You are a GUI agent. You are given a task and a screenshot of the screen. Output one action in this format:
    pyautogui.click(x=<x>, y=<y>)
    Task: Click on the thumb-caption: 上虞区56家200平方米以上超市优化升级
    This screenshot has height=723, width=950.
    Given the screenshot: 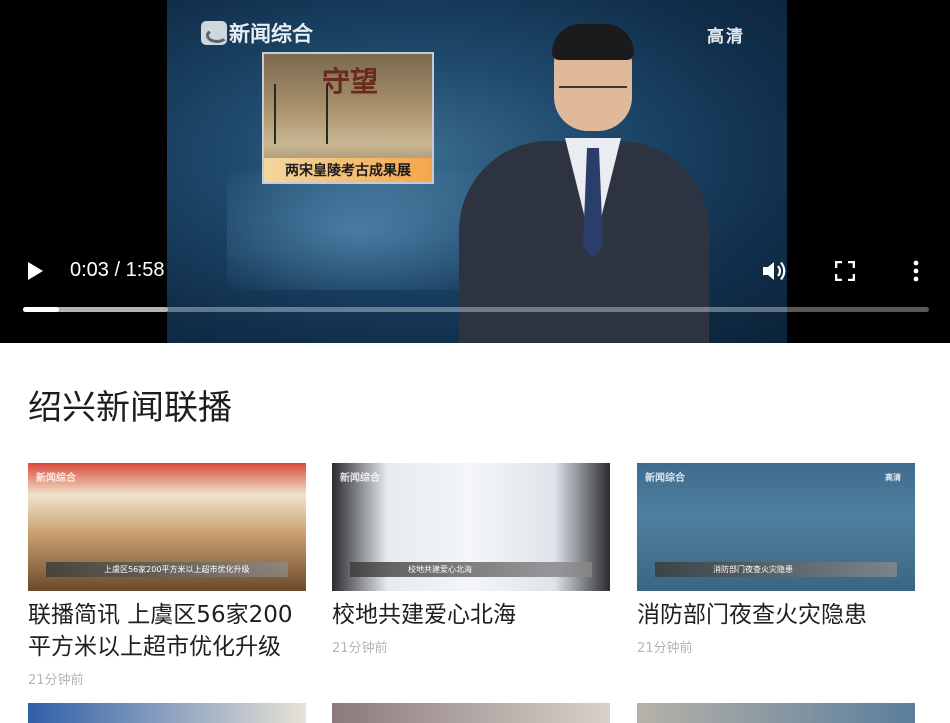 What is the action you would take?
    pyautogui.click(x=167, y=569)
    